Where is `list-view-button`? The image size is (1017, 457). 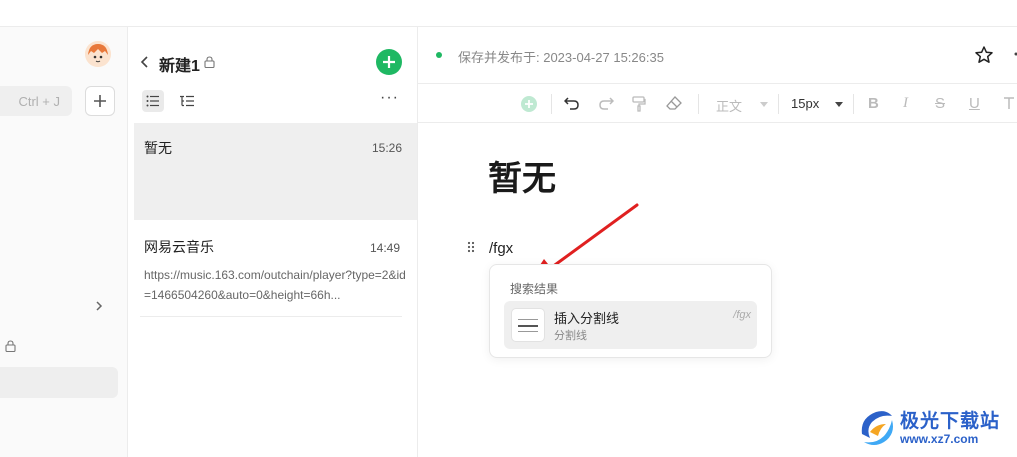 list-view-button is located at coordinates (153, 101).